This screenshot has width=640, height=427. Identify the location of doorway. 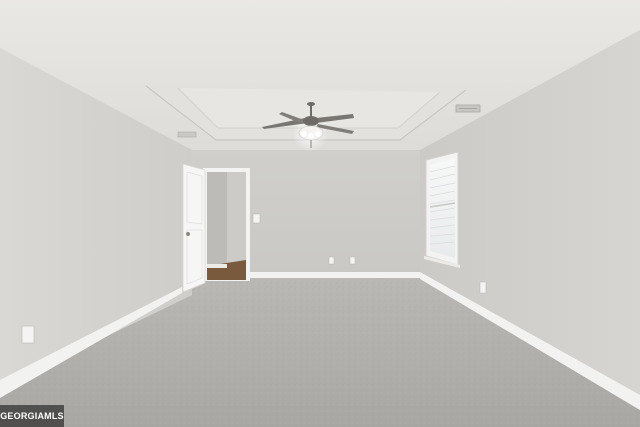
(226, 224).